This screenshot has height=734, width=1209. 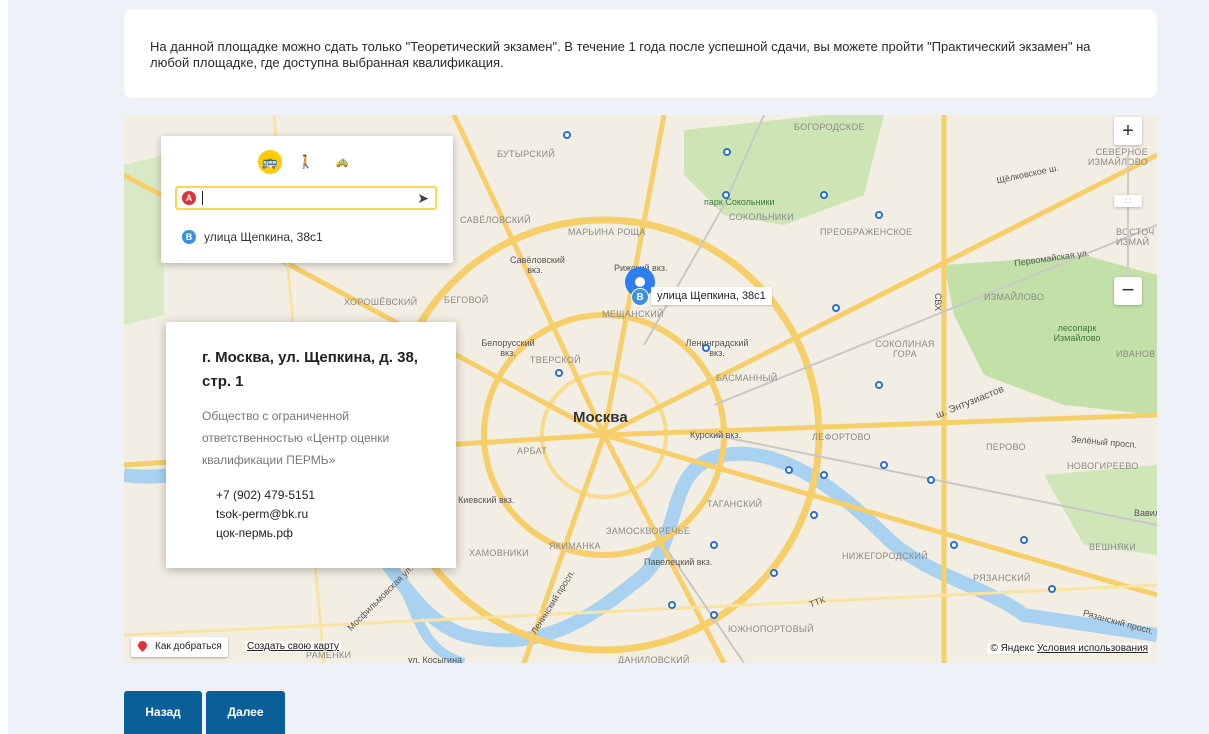 What do you see at coordinates (640, 282) in the screenshot?
I see `marker-dot` at bounding box center [640, 282].